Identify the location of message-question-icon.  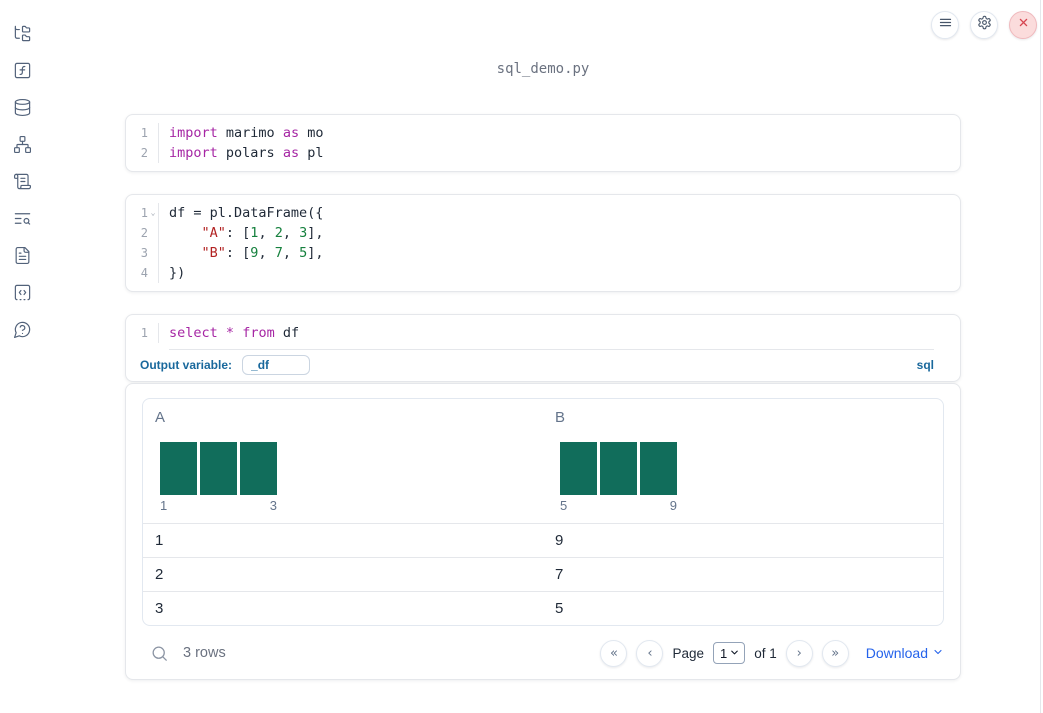
(22, 329).